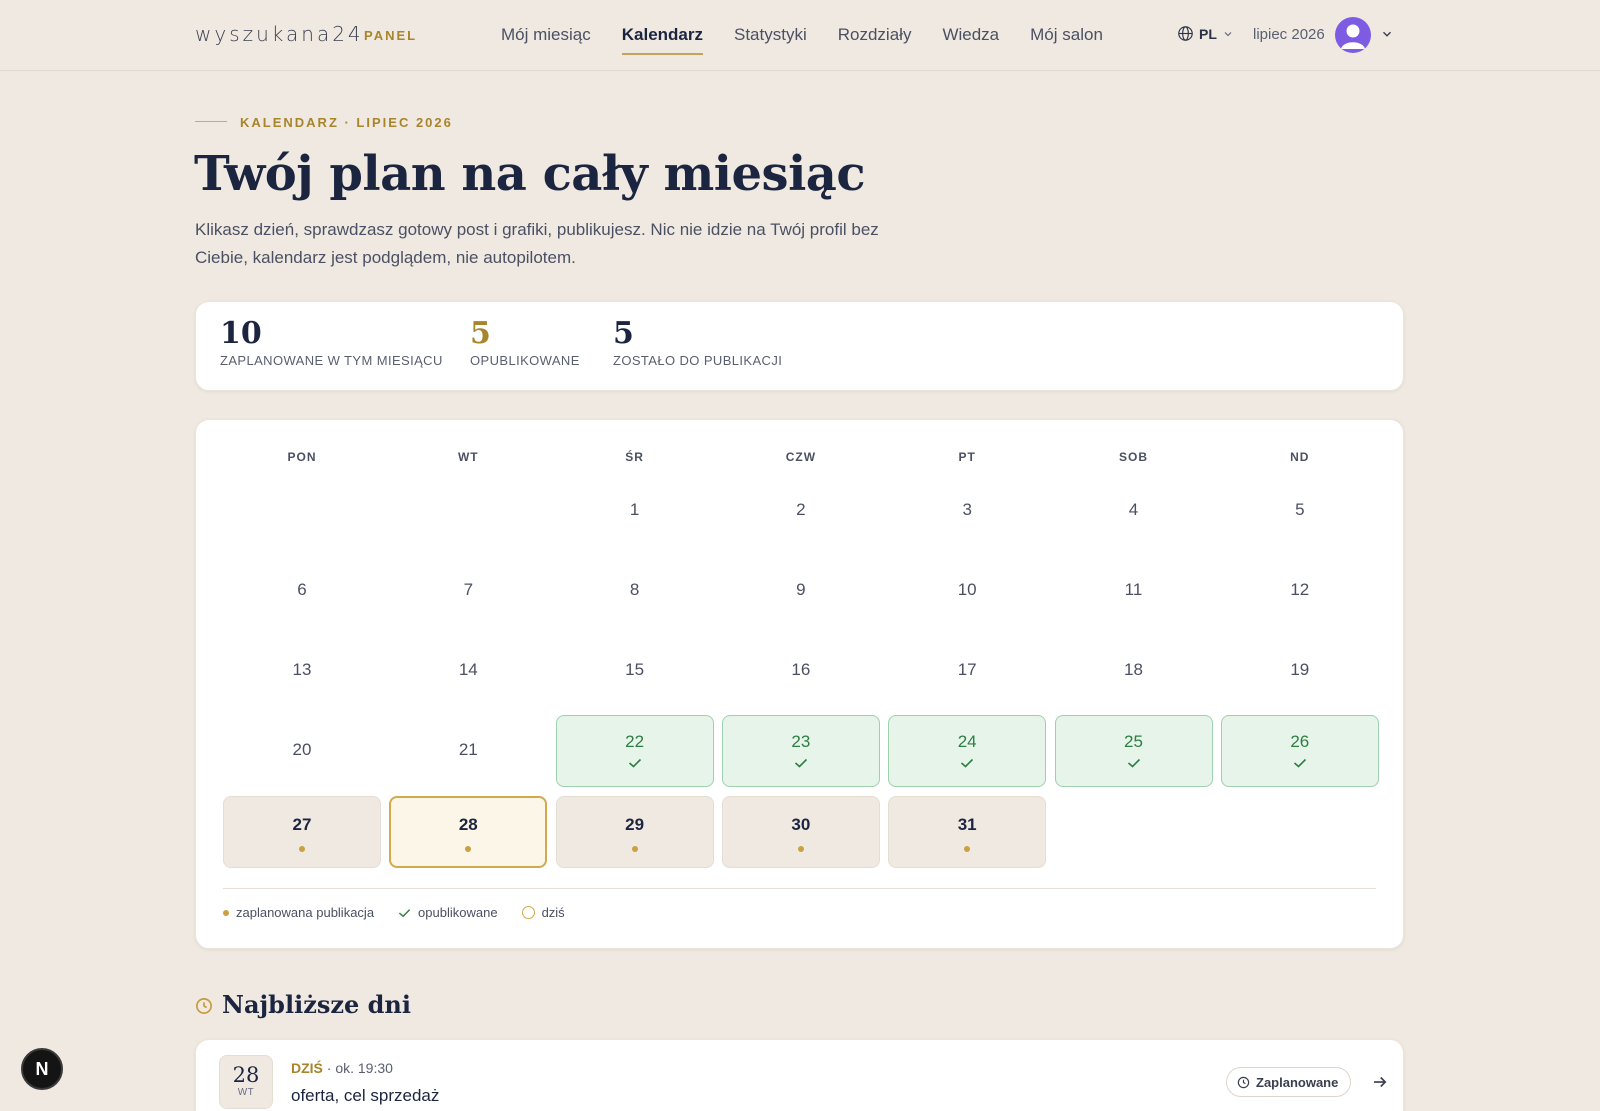  Describe the element at coordinates (1300, 741) in the screenshot. I see `day-number: 26` at that location.